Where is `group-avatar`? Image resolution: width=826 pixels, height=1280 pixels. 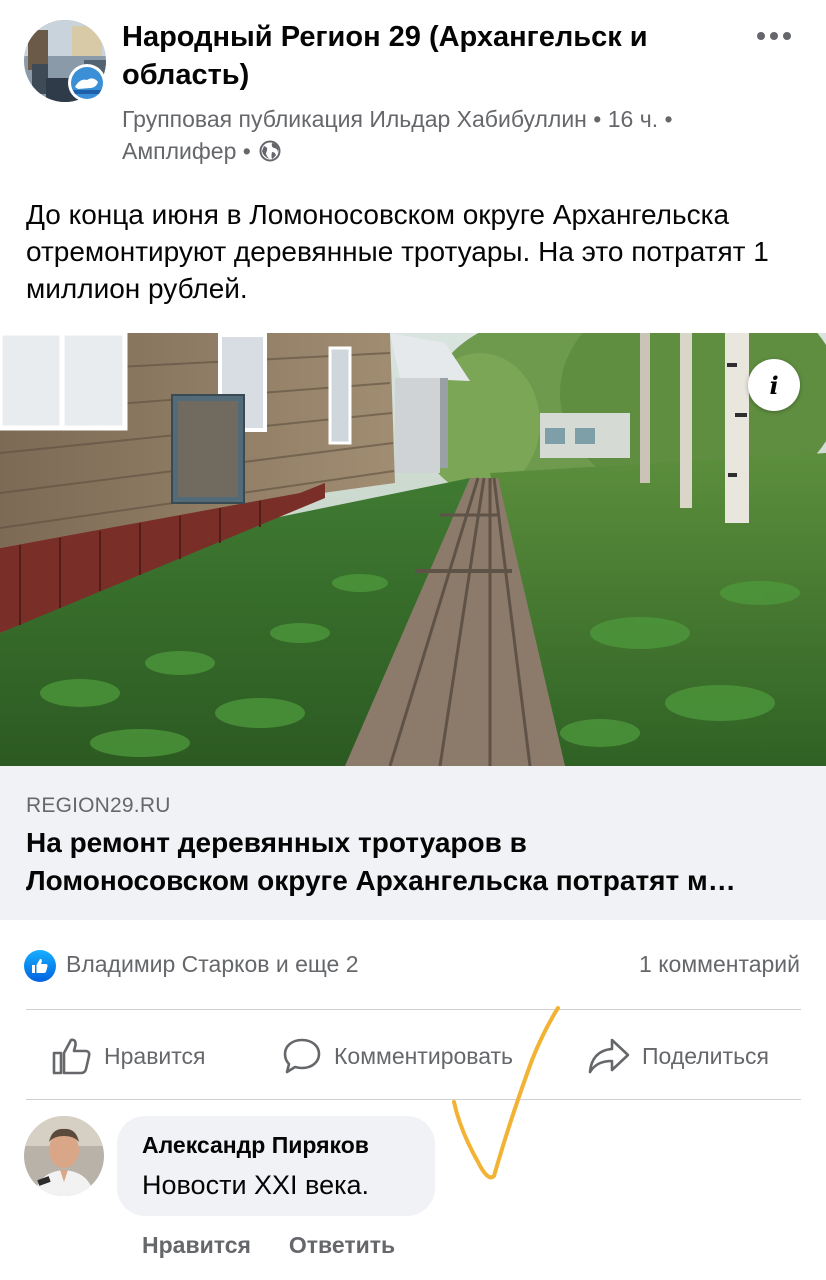
group-avatar is located at coordinates (65, 61).